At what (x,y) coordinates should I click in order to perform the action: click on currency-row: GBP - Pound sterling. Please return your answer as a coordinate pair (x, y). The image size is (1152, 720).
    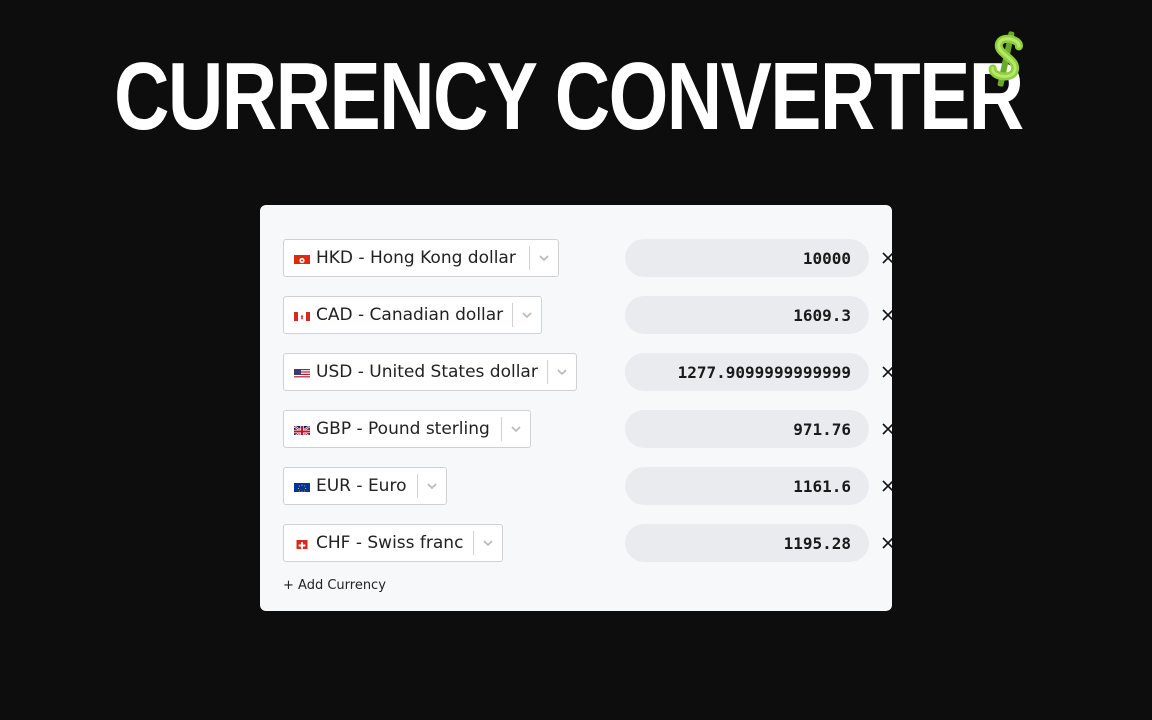
    Looking at the image, I should click on (588, 429).